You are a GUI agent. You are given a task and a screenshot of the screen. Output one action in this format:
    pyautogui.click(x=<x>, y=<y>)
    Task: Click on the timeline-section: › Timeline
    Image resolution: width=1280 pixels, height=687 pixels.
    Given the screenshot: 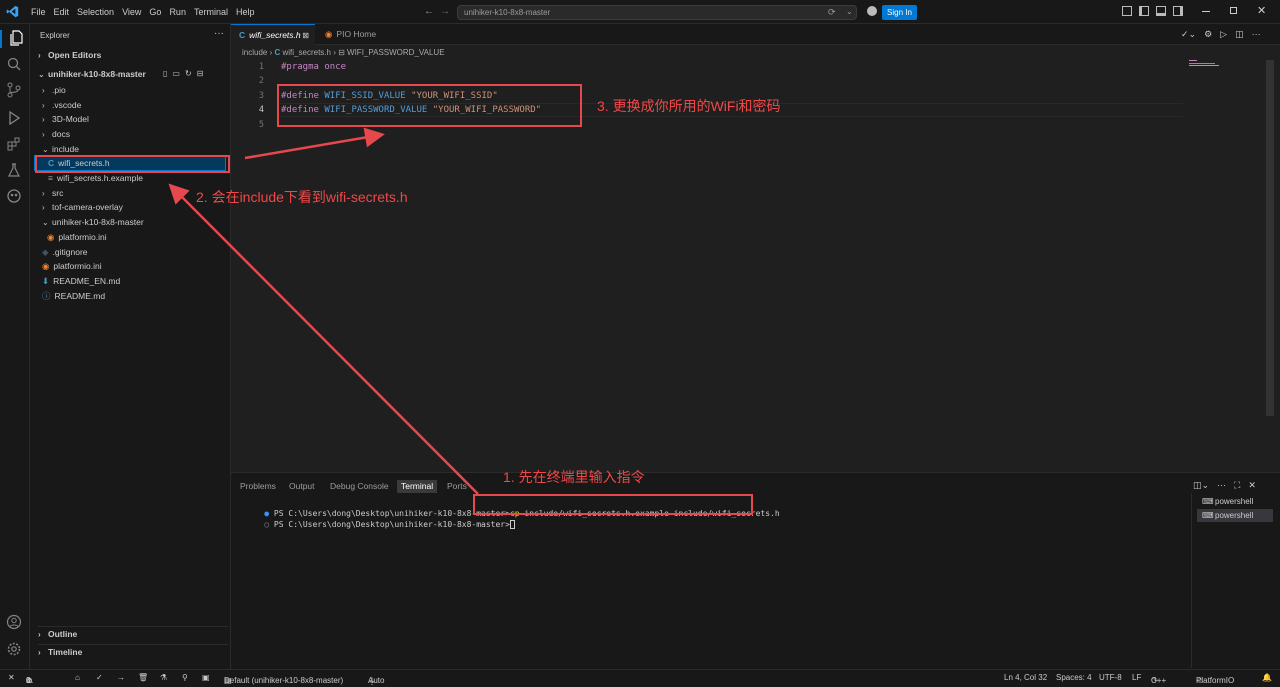 What is the action you would take?
    pyautogui.click(x=133, y=651)
    